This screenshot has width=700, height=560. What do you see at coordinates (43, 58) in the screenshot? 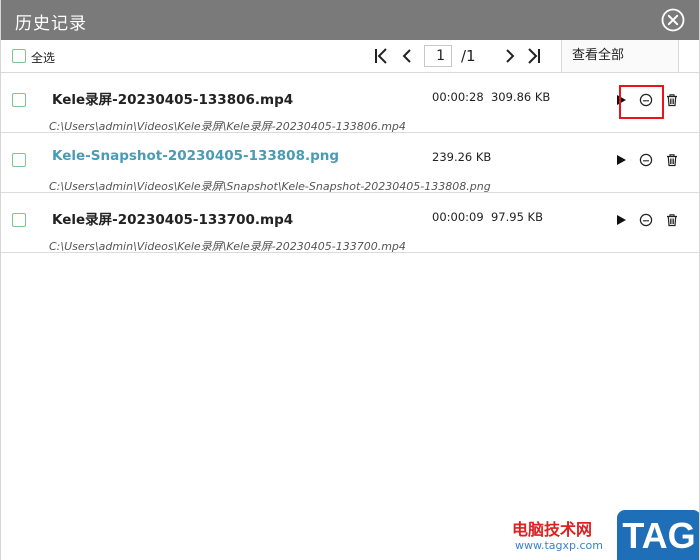
I see `select-all-label: 全选` at bounding box center [43, 58].